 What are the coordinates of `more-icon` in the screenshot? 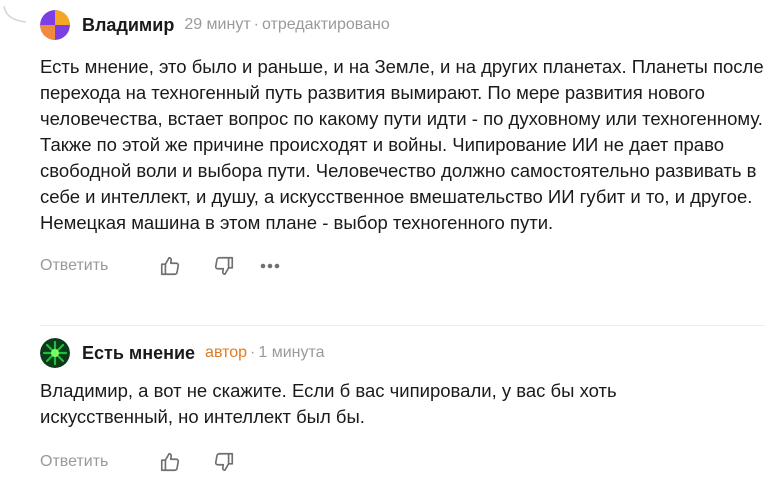 It's located at (270, 266).